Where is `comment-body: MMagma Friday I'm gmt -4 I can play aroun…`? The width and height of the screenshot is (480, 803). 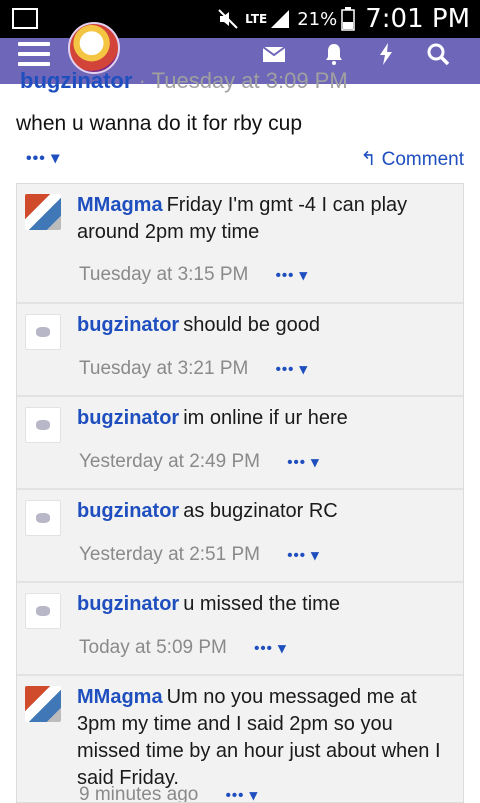 comment-body: MMagma Friday I'm gmt -4 I can play aroun… is located at coordinates (267, 219).